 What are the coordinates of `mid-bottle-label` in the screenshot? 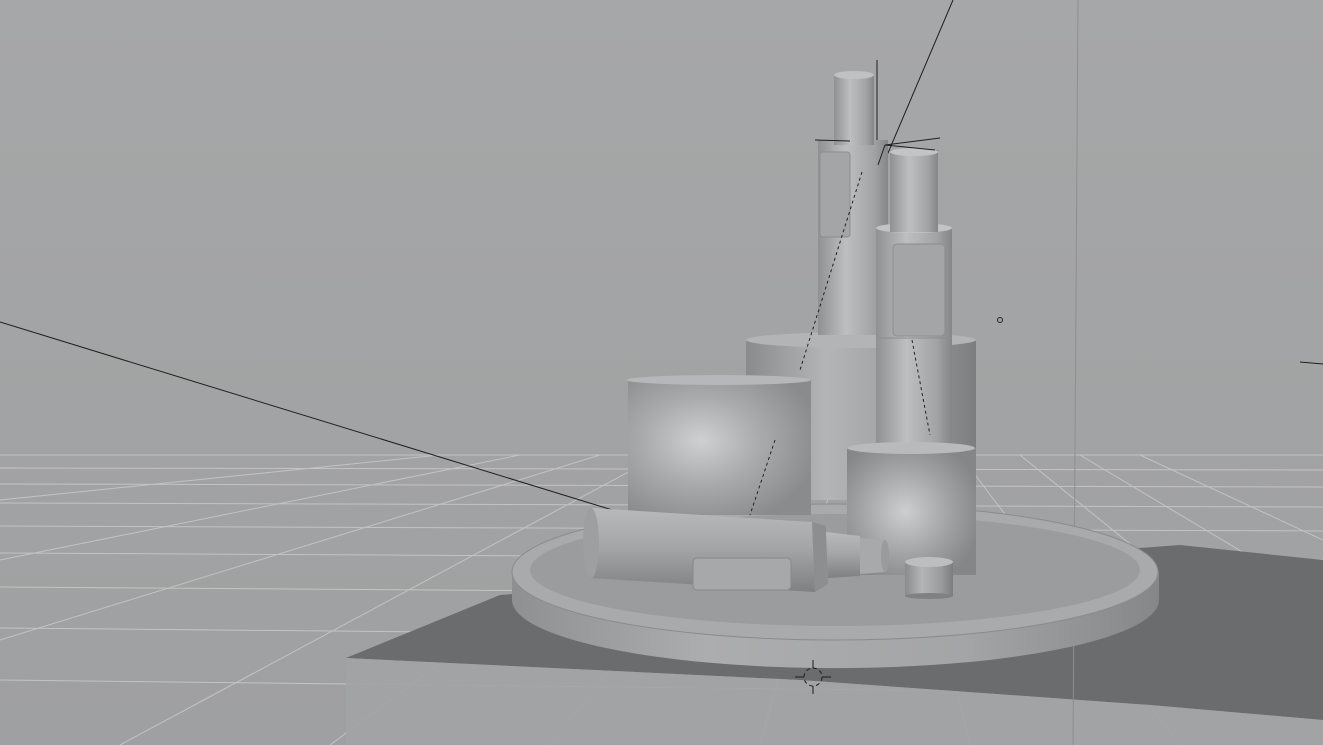 It's located at (919, 290).